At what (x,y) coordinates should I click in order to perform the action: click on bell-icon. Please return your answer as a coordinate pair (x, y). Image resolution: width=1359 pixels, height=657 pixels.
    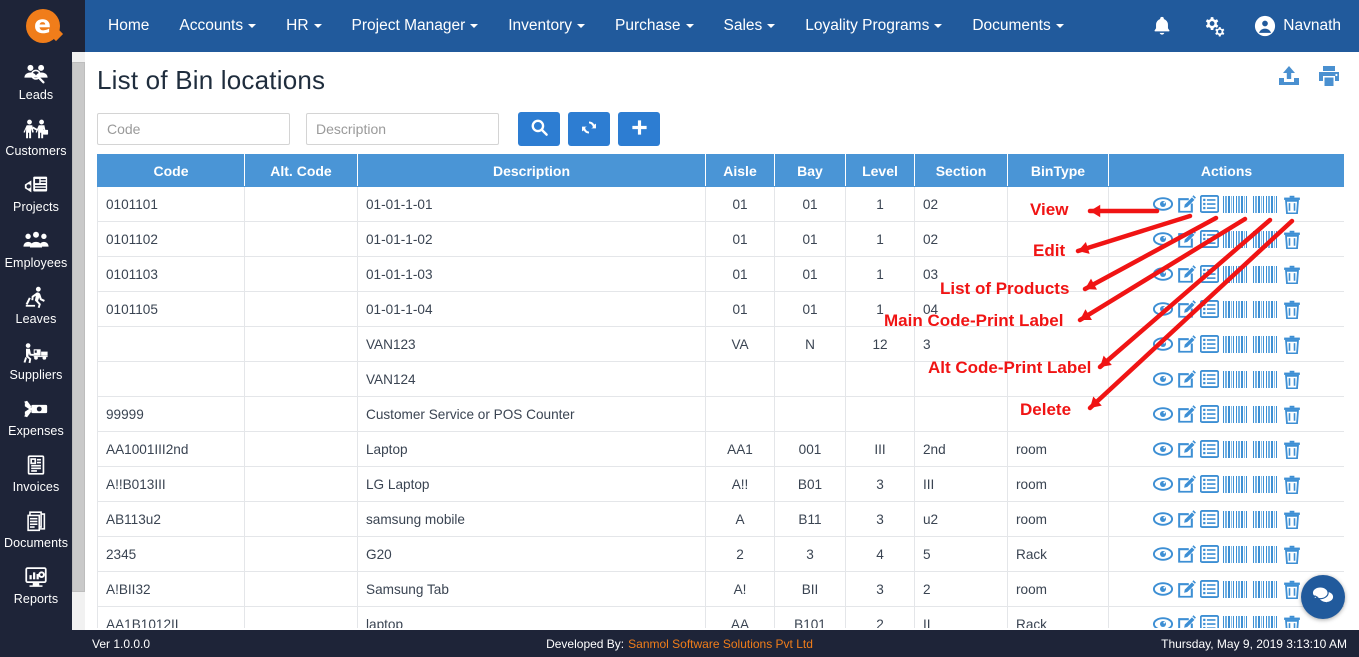
    Looking at the image, I should click on (1162, 26).